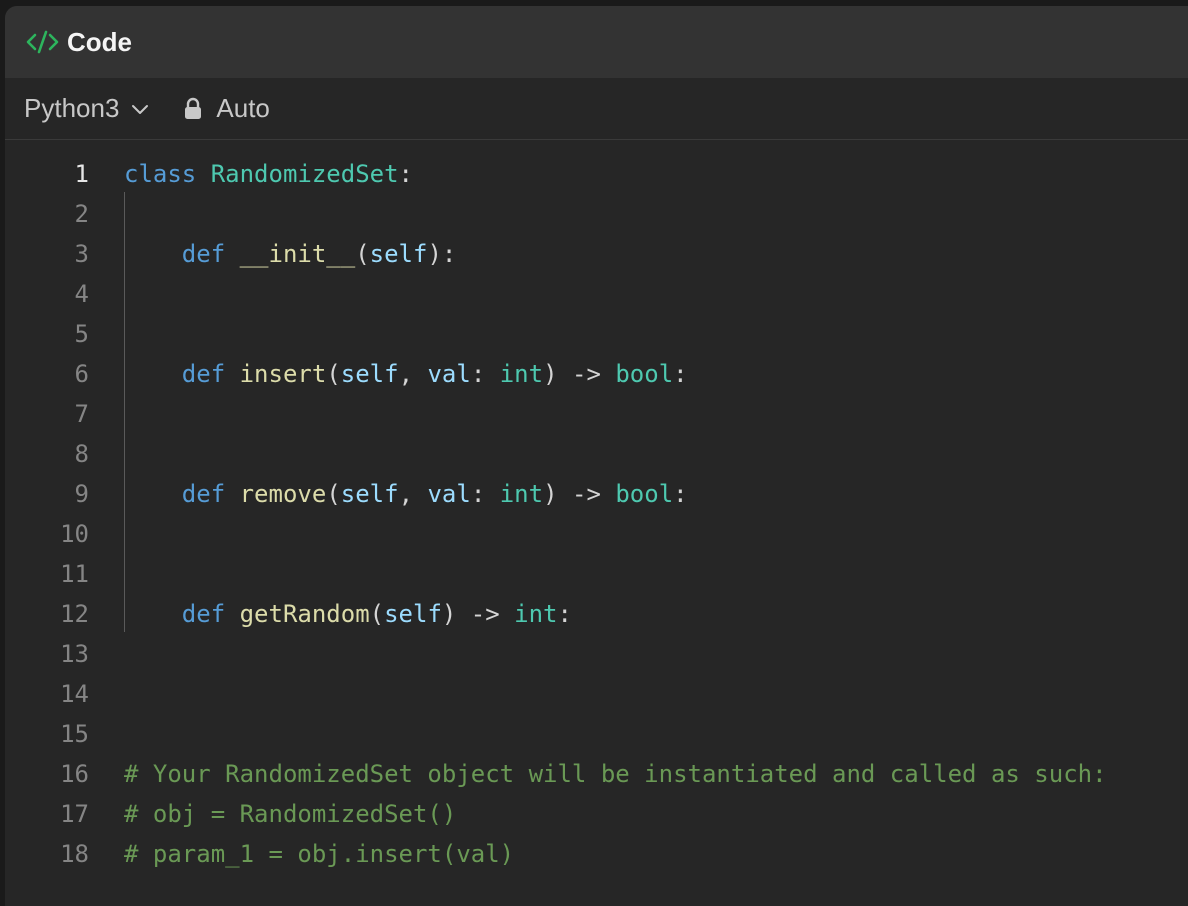 The width and height of the screenshot is (1188, 906). Describe the element at coordinates (243, 108) in the screenshot. I see `mode-label: Auto` at that location.